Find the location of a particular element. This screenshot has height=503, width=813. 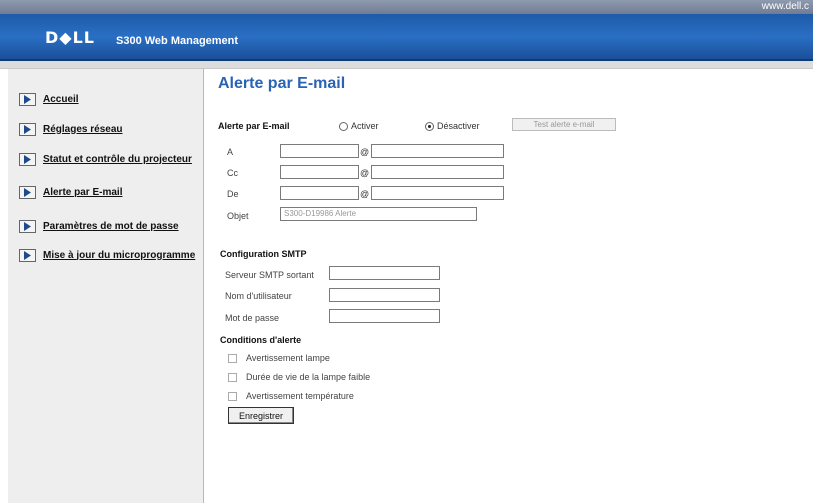

header-divider is located at coordinates (406, 65).